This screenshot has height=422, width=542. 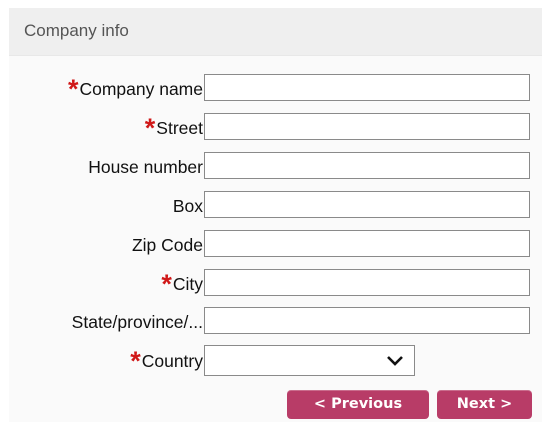 What do you see at coordinates (309, 360) in the screenshot?
I see `country-select` at bounding box center [309, 360].